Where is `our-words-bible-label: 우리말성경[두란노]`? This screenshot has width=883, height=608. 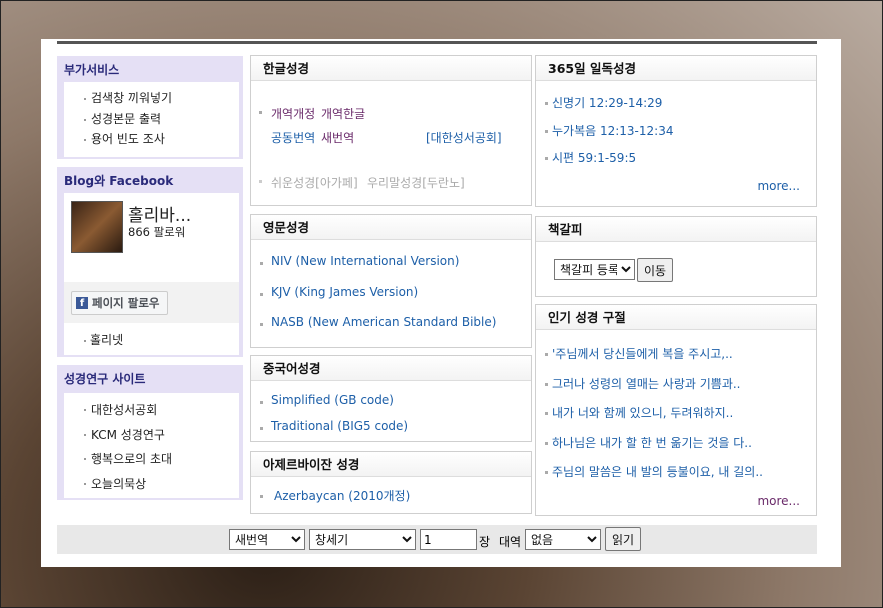
our-words-bible-label: 우리말성경[두란노] is located at coordinates (416, 183).